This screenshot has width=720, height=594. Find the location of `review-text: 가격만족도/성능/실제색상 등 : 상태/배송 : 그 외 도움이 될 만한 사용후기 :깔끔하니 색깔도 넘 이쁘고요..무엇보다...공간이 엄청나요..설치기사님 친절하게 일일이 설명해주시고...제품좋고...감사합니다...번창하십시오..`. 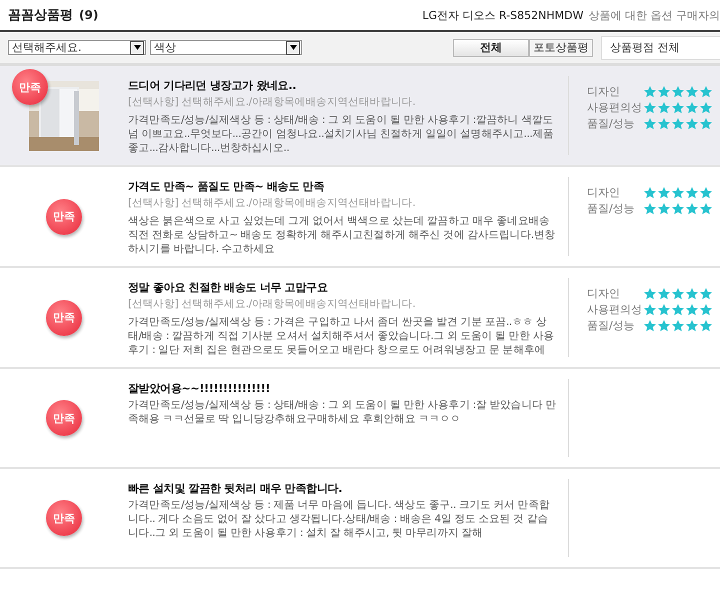

review-text: 가격만족도/성능/실제색상 등 : 상태/배송 : 그 외 도움이 될 만한 사용후기 :깔끔하니 색깔도 넘 이쁘고요..무엇보다...공간이 엄청나요..설치기사님 친절하게 일일이 설명해주시고...제품좋고...감사합니다...번창하십시오.. is located at coordinates (341, 134).